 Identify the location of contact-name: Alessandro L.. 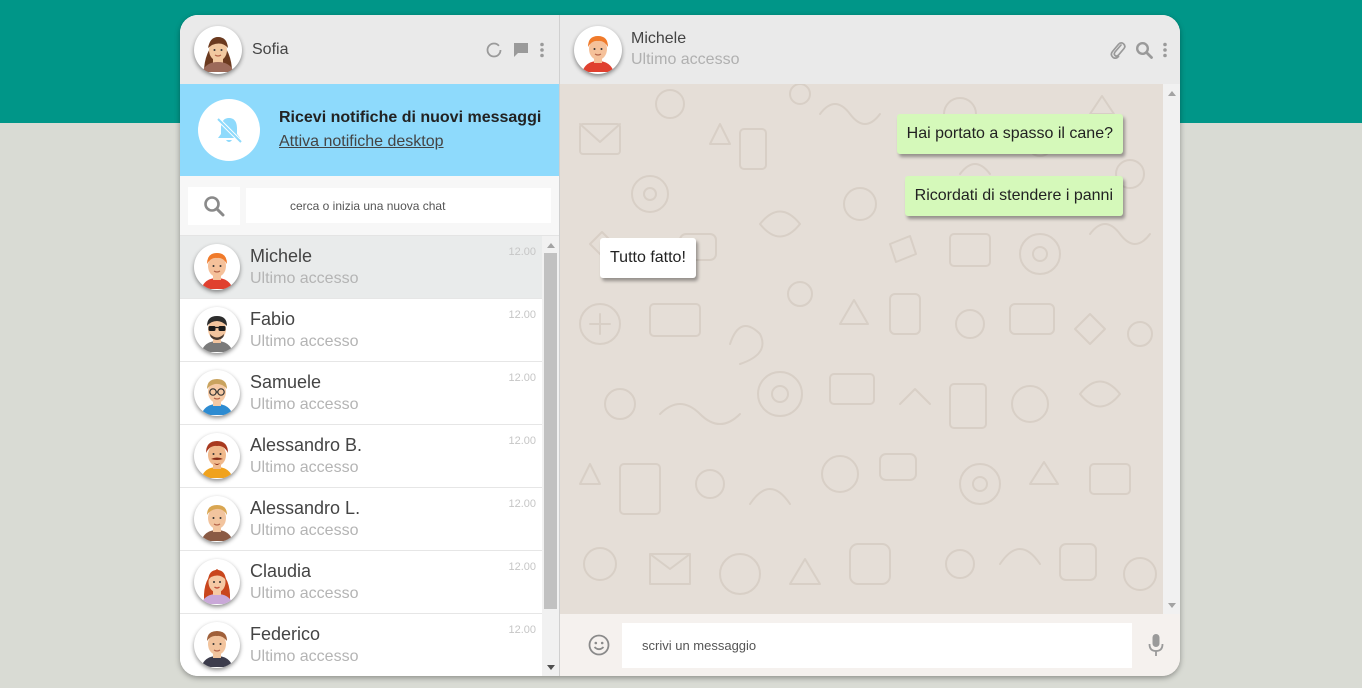
(305, 508).